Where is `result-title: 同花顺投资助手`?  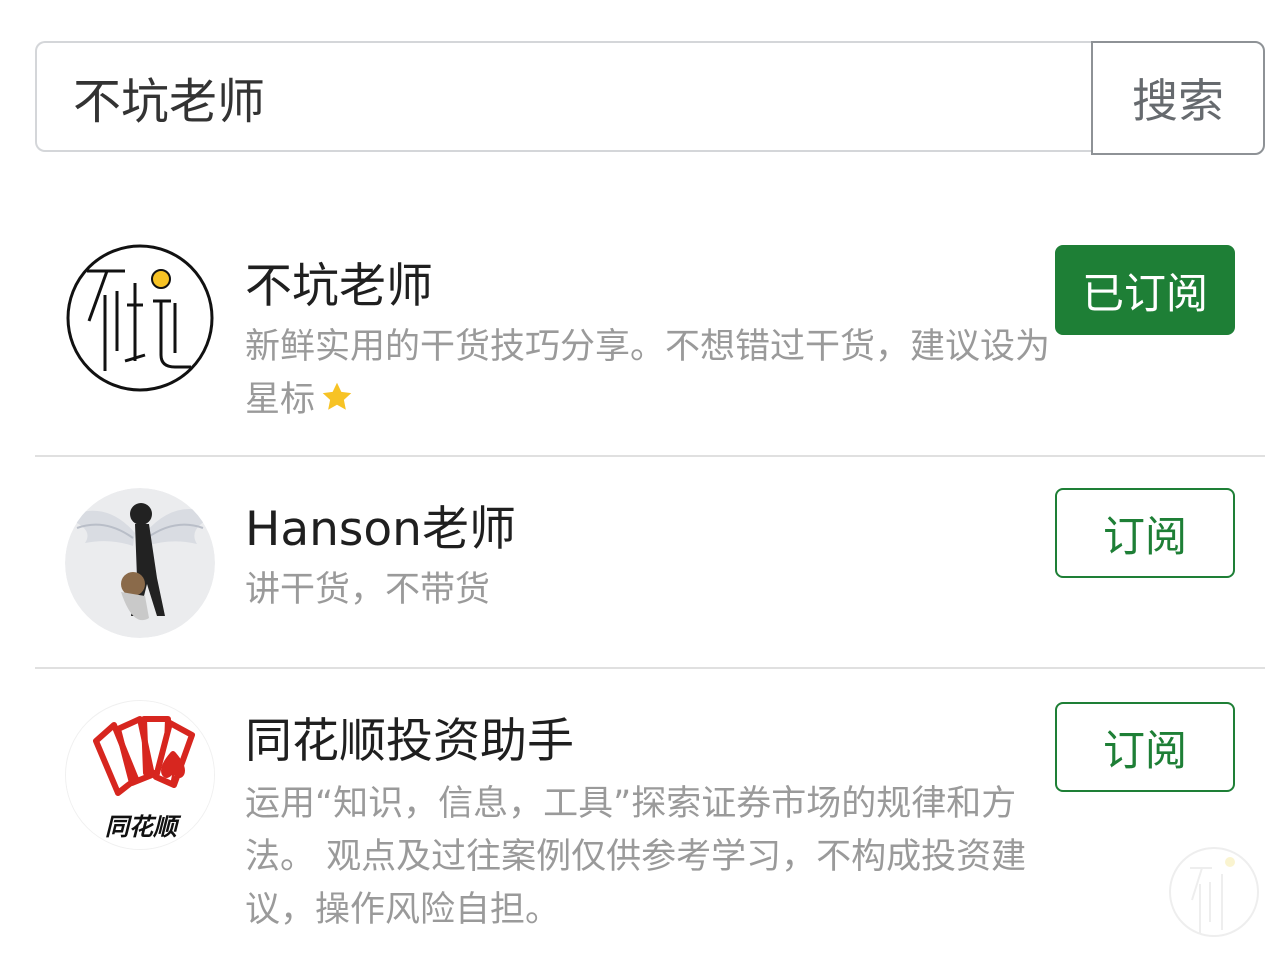
result-title: 同花顺投资助手 is located at coordinates (409, 741).